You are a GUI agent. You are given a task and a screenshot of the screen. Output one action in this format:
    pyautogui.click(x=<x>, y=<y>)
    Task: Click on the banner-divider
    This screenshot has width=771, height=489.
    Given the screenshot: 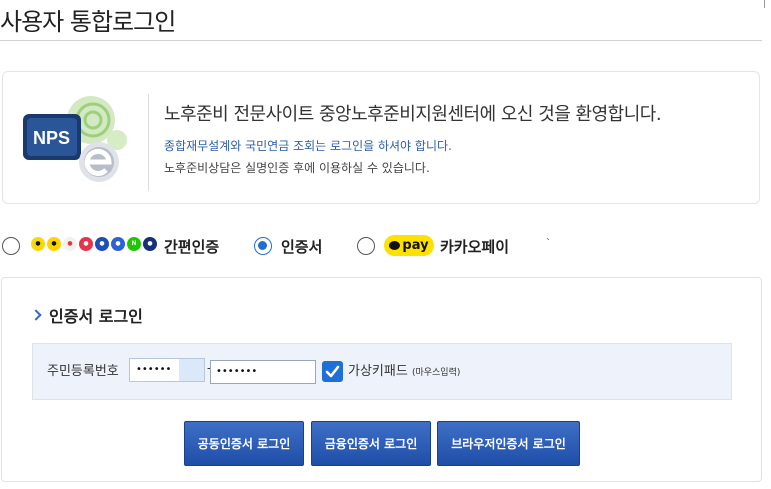 What is the action you would take?
    pyautogui.click(x=148, y=142)
    